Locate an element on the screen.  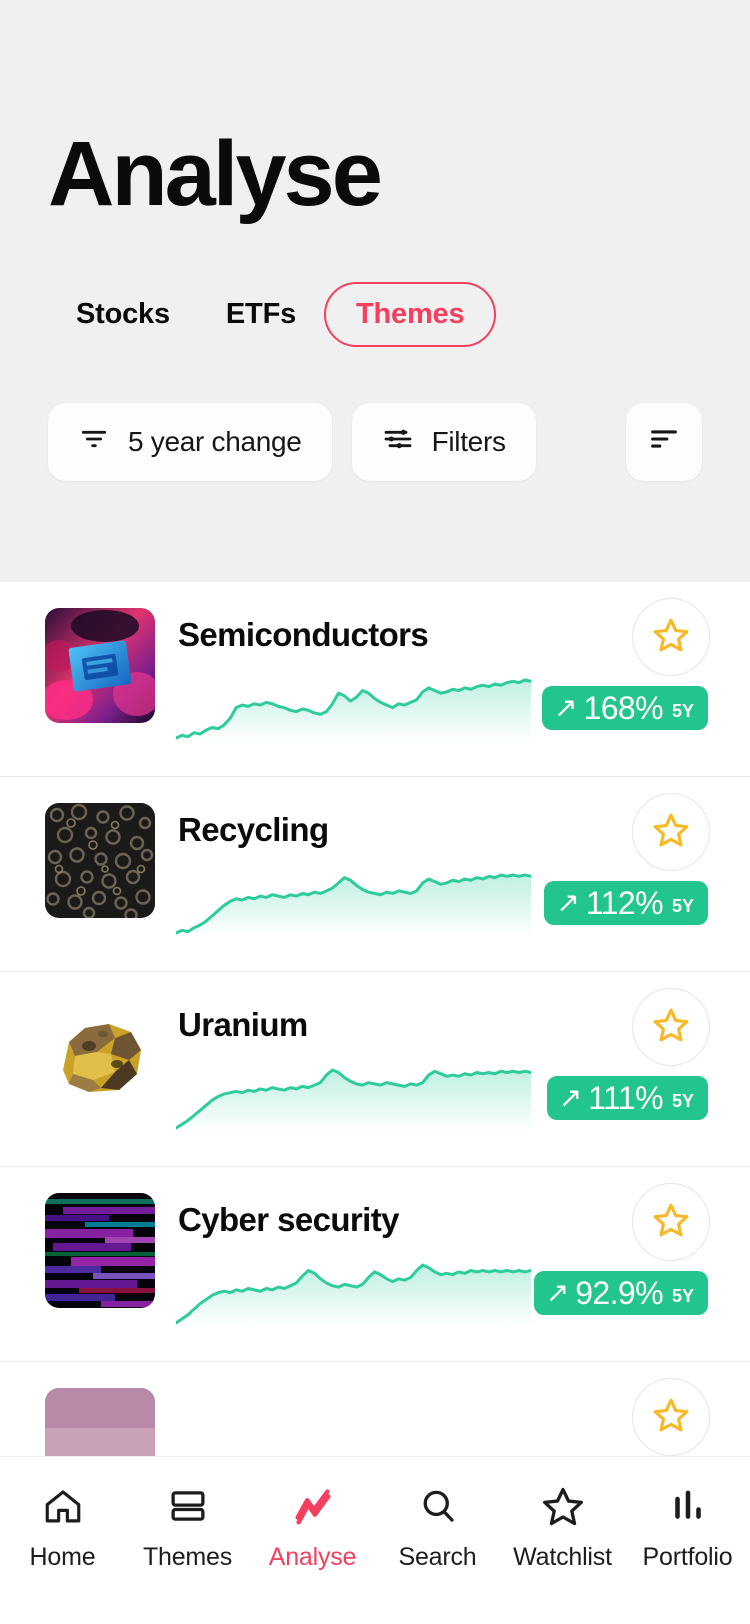
sort-order-icon is located at coordinates (664, 442).